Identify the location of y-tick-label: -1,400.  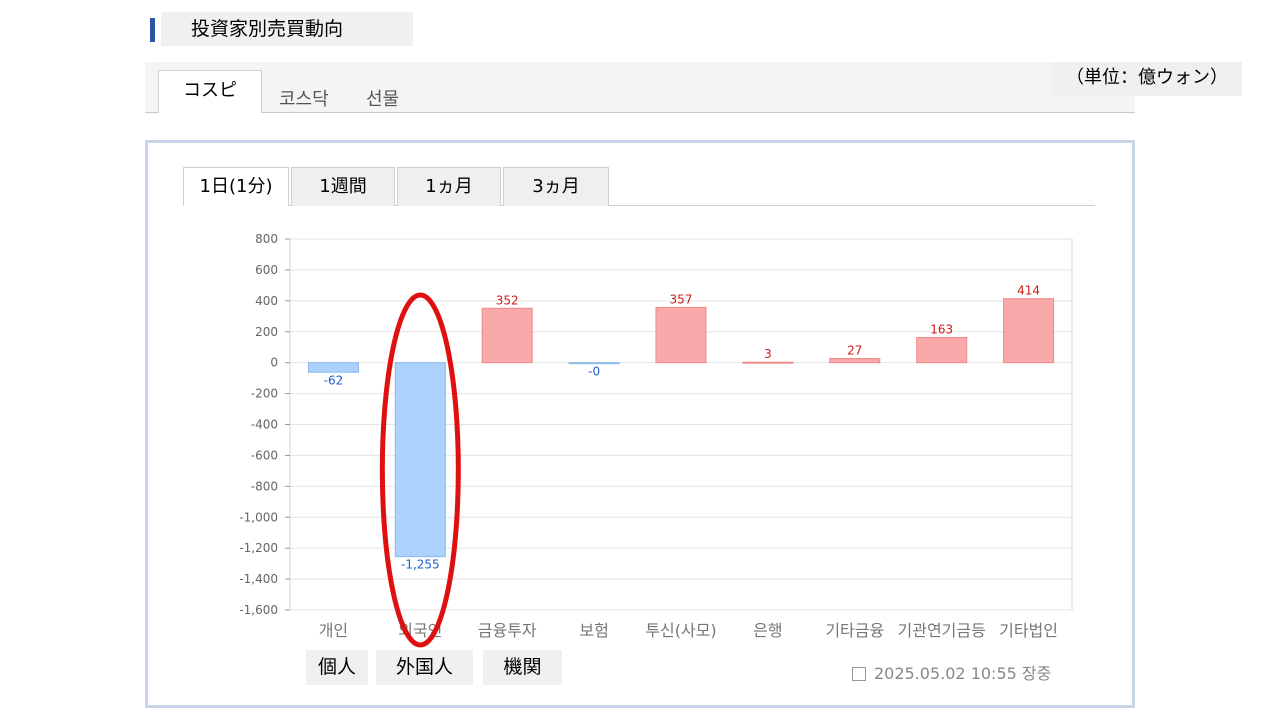
(258, 579).